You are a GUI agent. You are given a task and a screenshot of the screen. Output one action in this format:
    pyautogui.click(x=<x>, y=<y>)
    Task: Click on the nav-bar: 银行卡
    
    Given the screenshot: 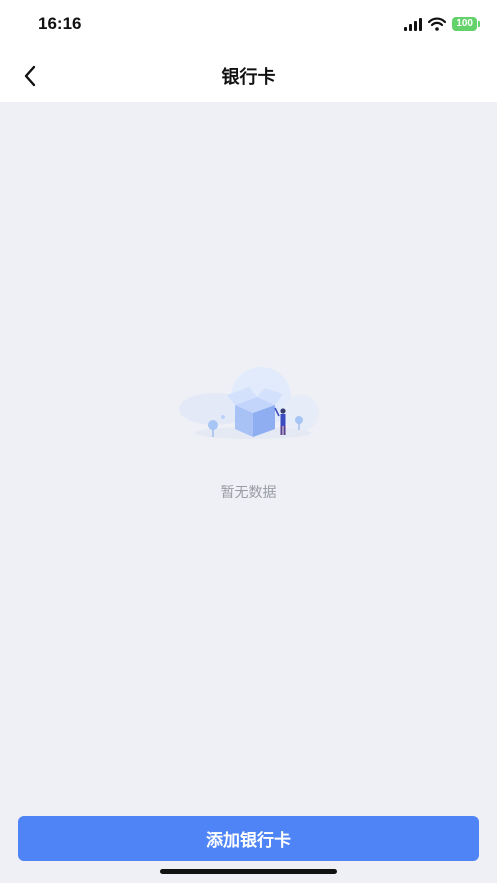 What is the action you would take?
    pyautogui.click(x=248, y=76)
    